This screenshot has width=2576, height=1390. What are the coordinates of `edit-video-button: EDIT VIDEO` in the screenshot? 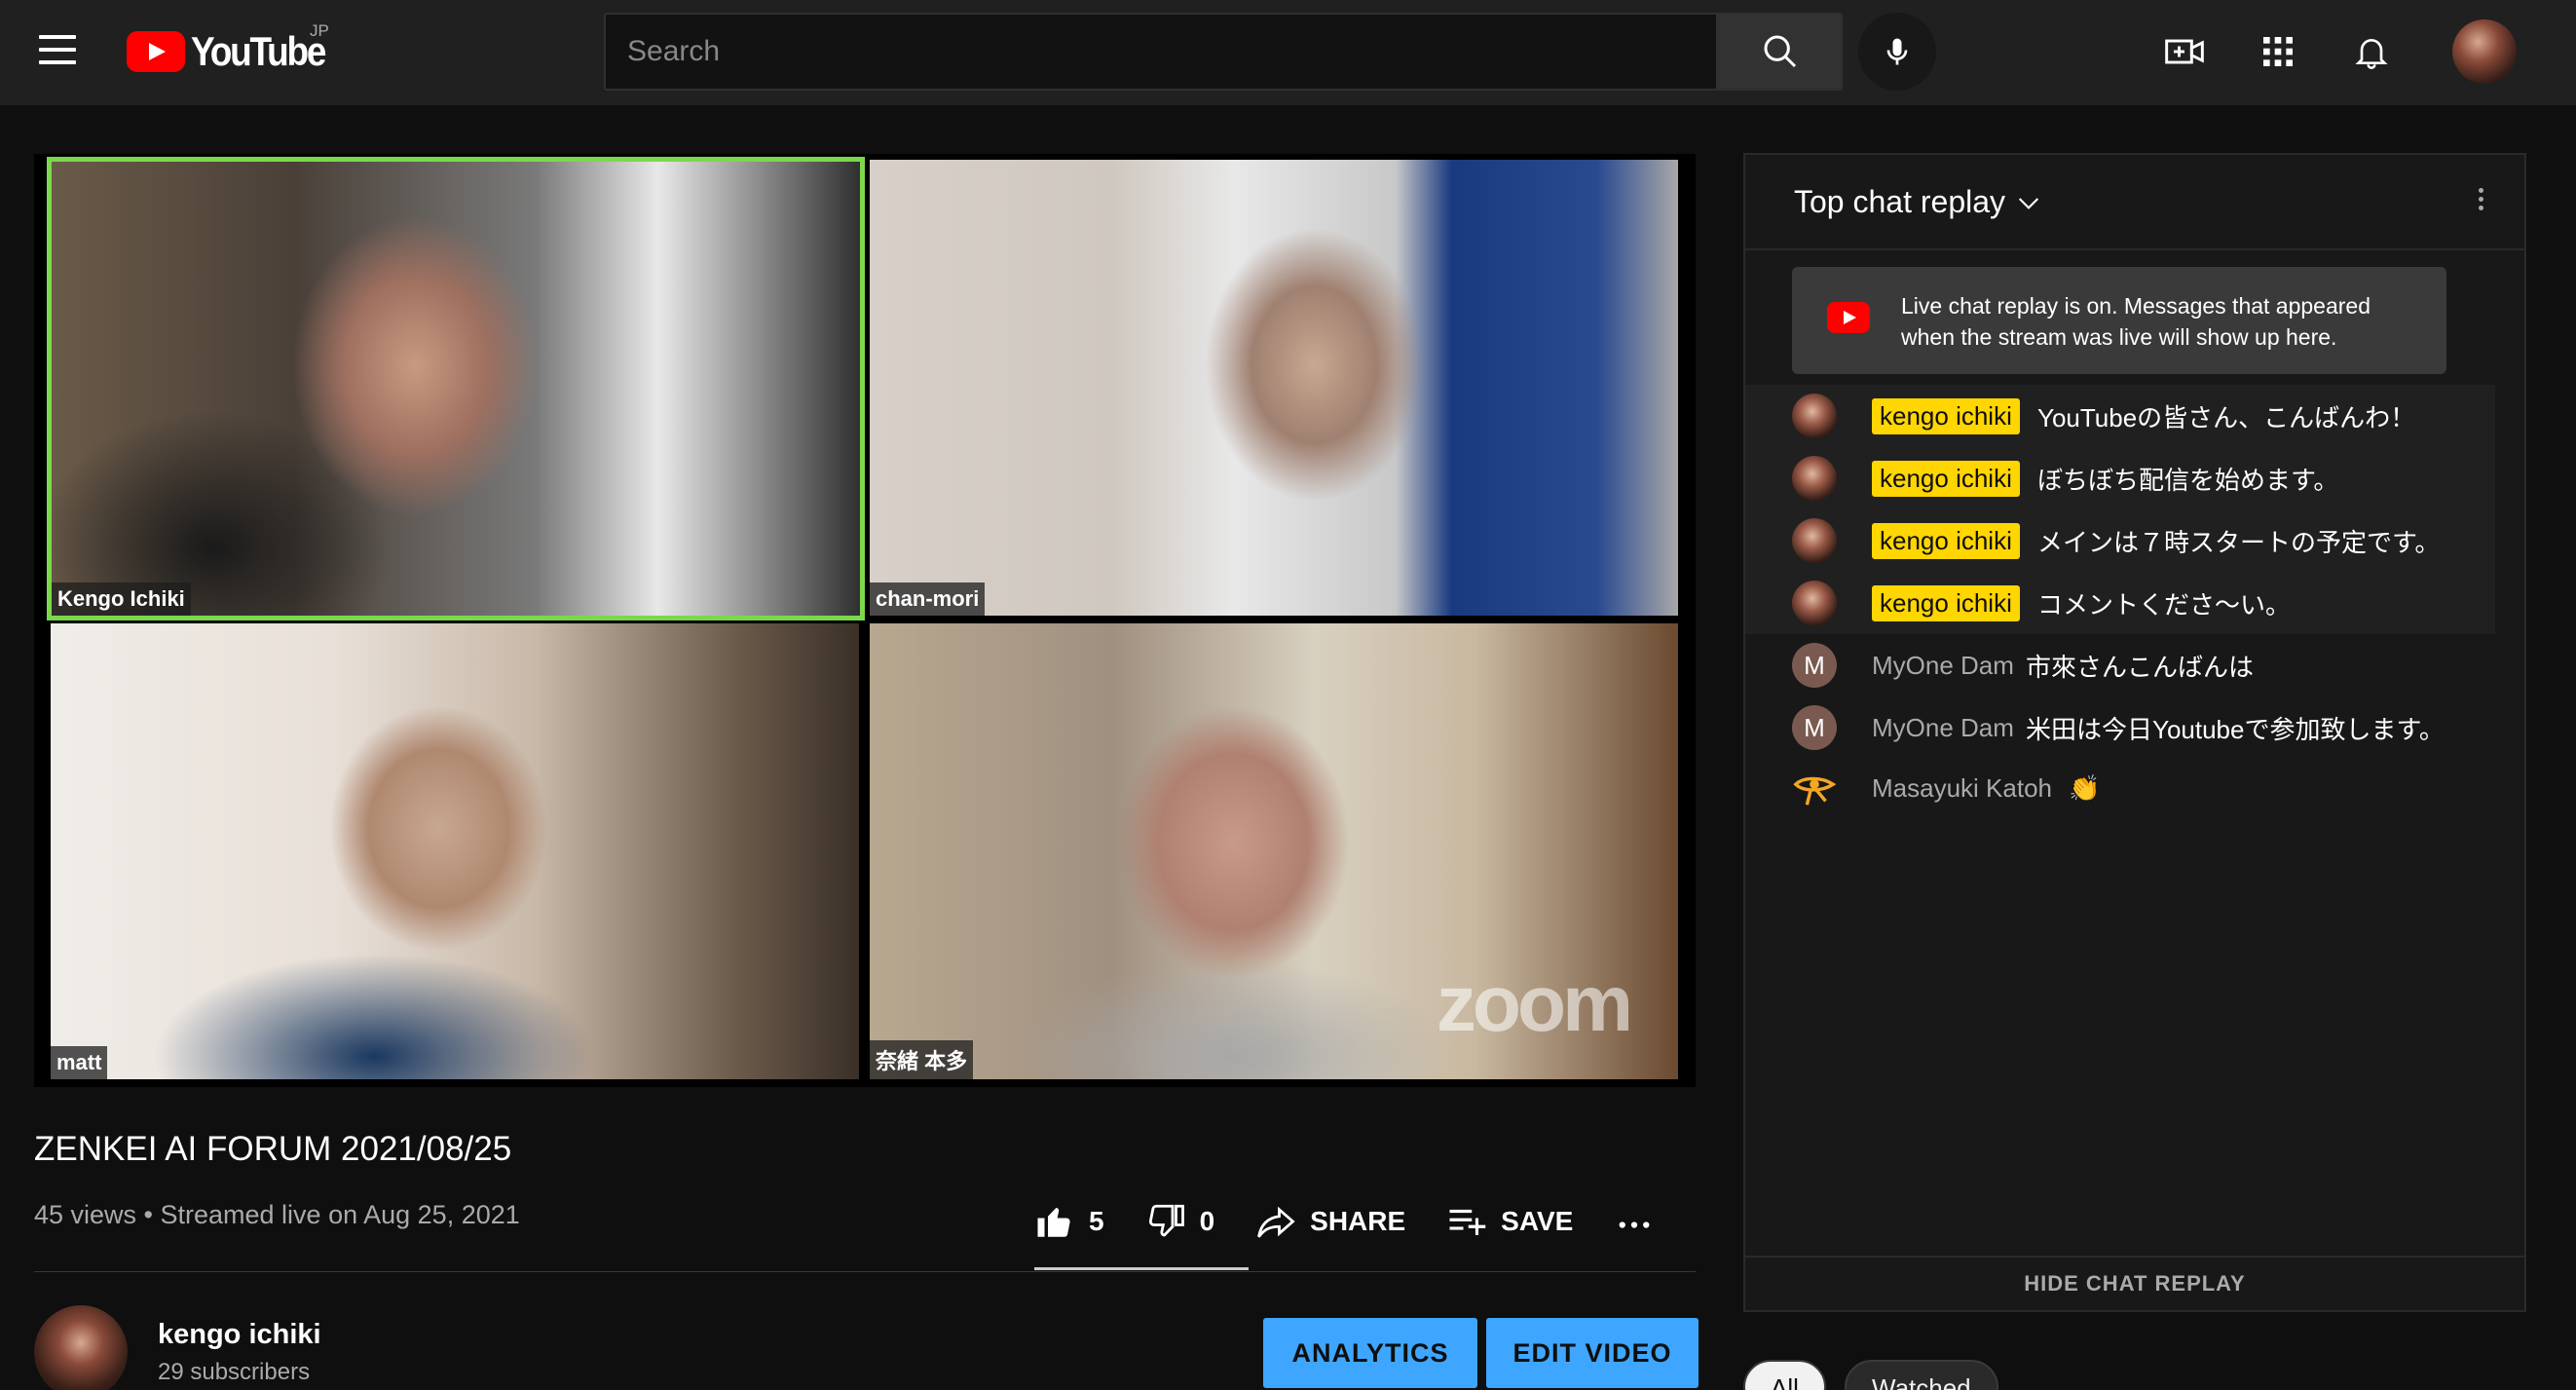 It's located at (1592, 1353).